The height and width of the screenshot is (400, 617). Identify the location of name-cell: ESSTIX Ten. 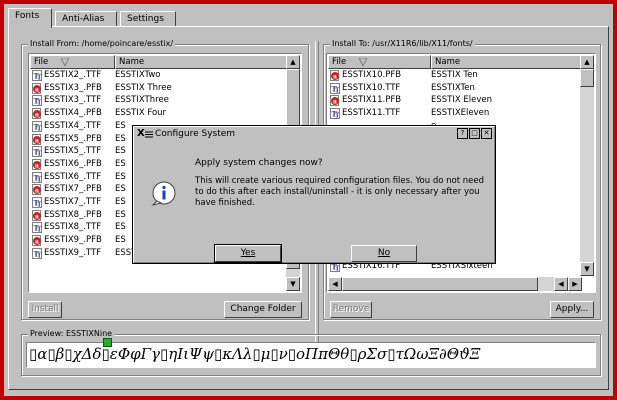
(454, 75).